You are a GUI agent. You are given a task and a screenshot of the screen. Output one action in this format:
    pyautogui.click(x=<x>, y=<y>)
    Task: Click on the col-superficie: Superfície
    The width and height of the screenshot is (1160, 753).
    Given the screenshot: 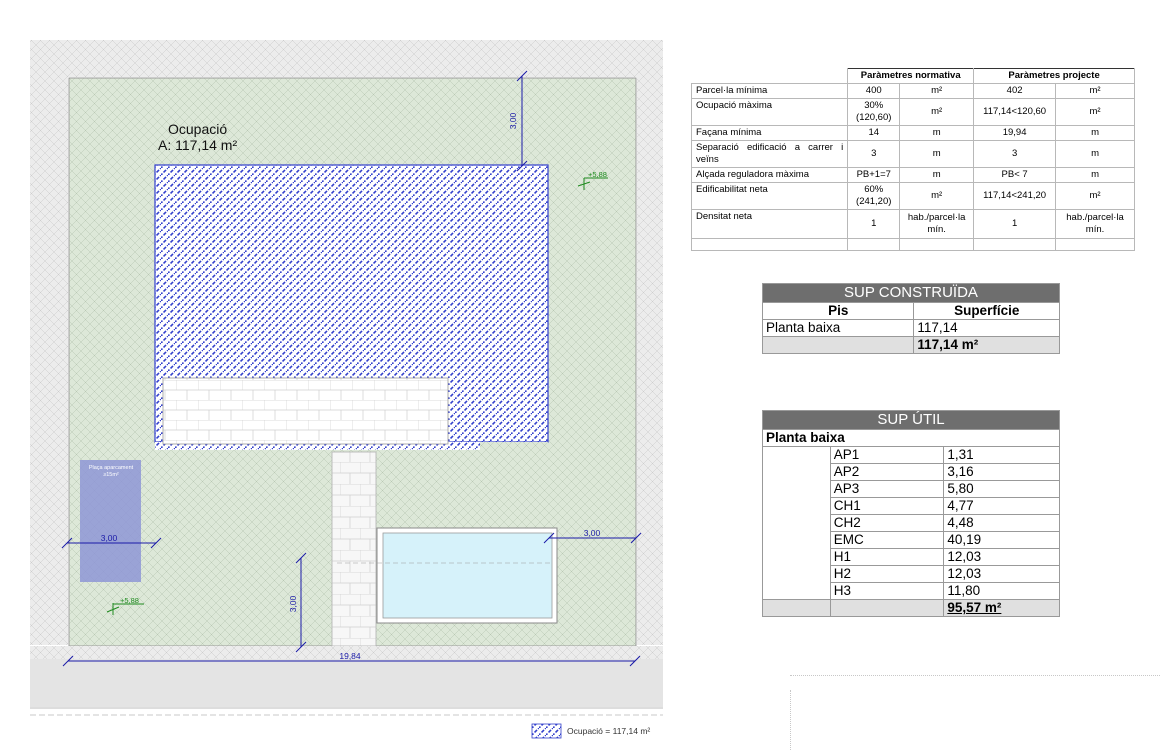 What is the action you would take?
    pyautogui.click(x=986, y=311)
    